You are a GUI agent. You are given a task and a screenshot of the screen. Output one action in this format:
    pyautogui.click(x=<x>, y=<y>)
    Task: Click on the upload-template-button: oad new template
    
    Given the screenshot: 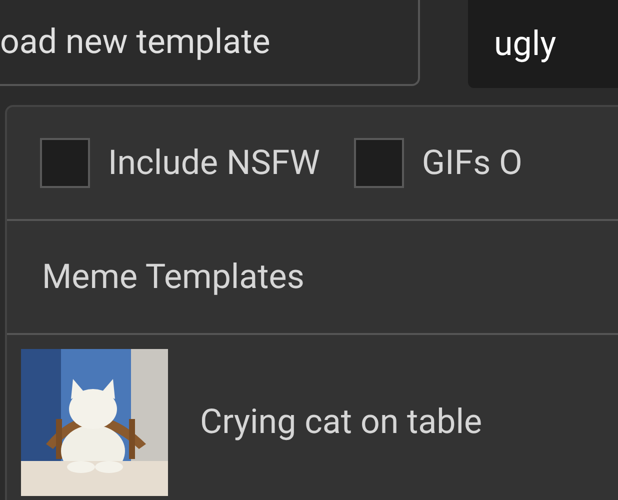 What is the action you would take?
    pyautogui.click(x=210, y=43)
    